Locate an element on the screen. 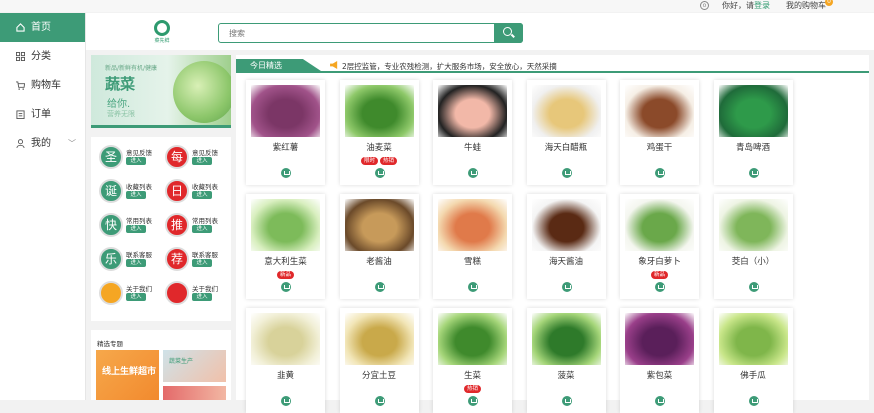 This screenshot has width=874, height=413. sidebar-item-orders: 订单 is located at coordinates (42, 114).